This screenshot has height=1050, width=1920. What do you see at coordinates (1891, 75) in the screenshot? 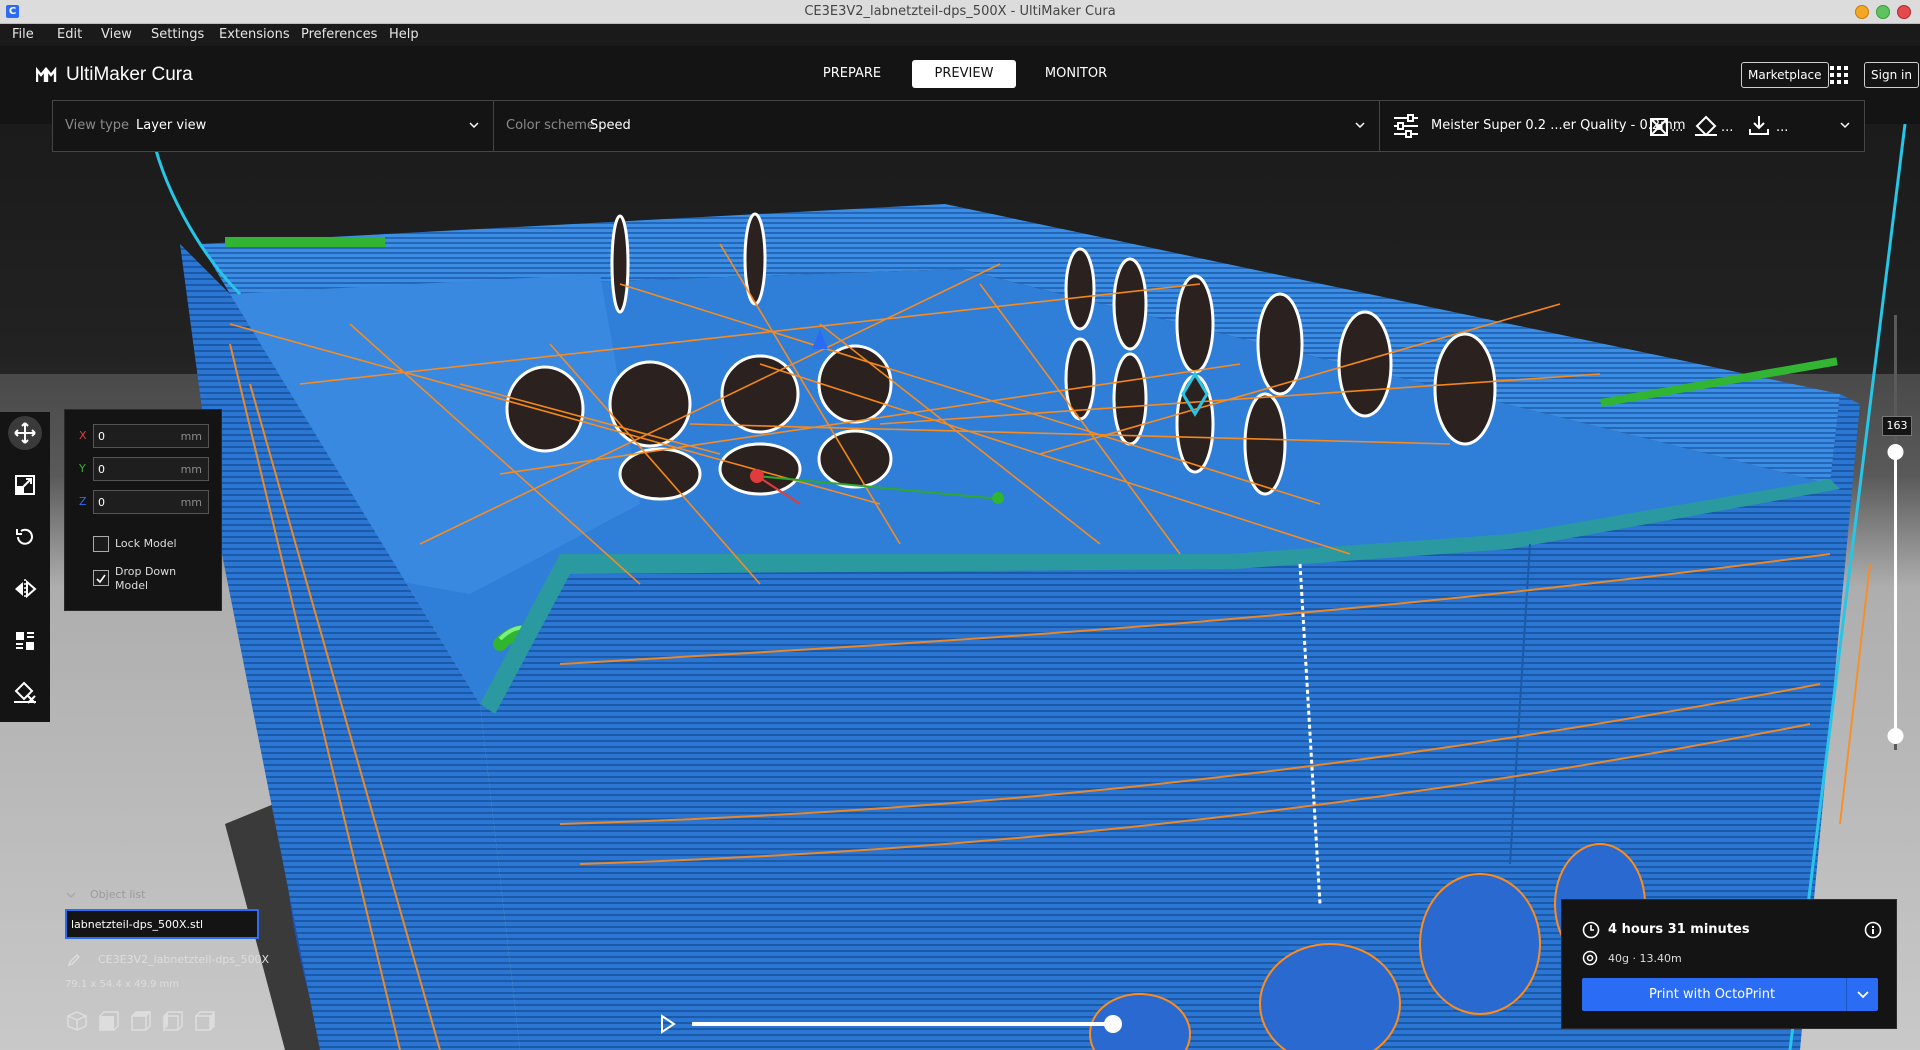
I see `sign-in-button: Sign in` at bounding box center [1891, 75].